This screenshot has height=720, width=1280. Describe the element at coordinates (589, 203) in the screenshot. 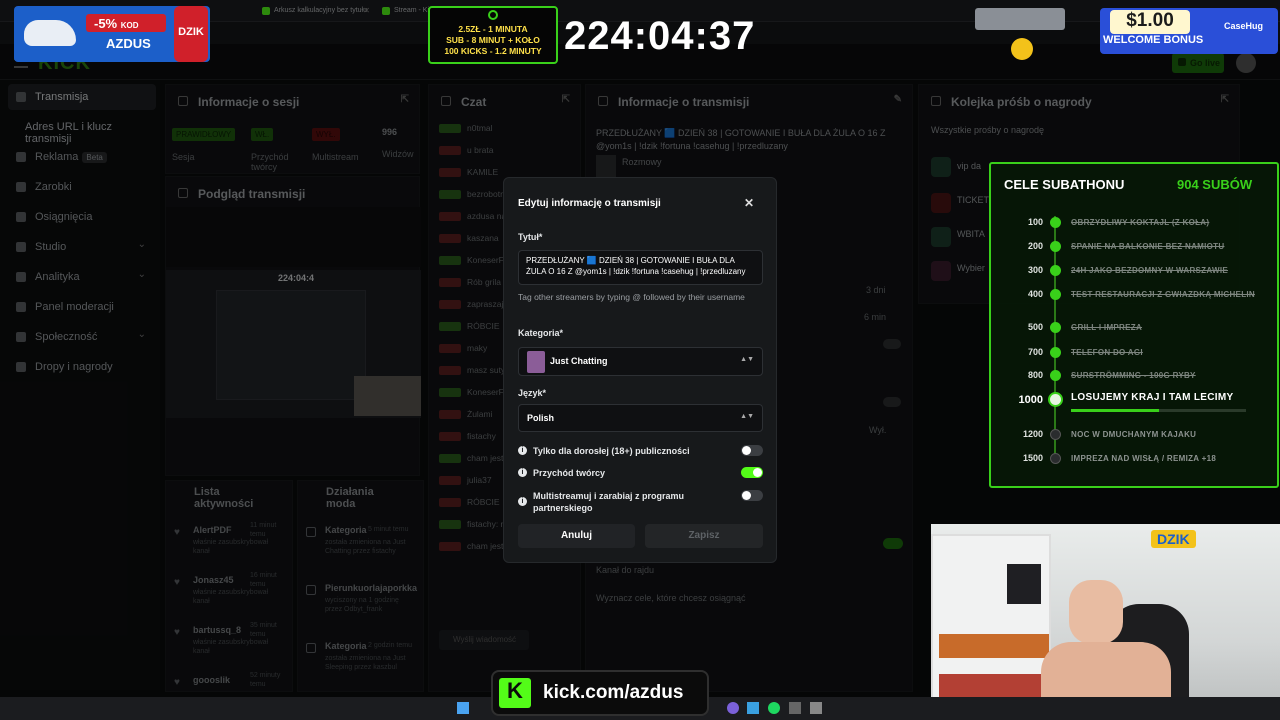

I see `modal-title: Edytuj informację o transmisji` at that location.